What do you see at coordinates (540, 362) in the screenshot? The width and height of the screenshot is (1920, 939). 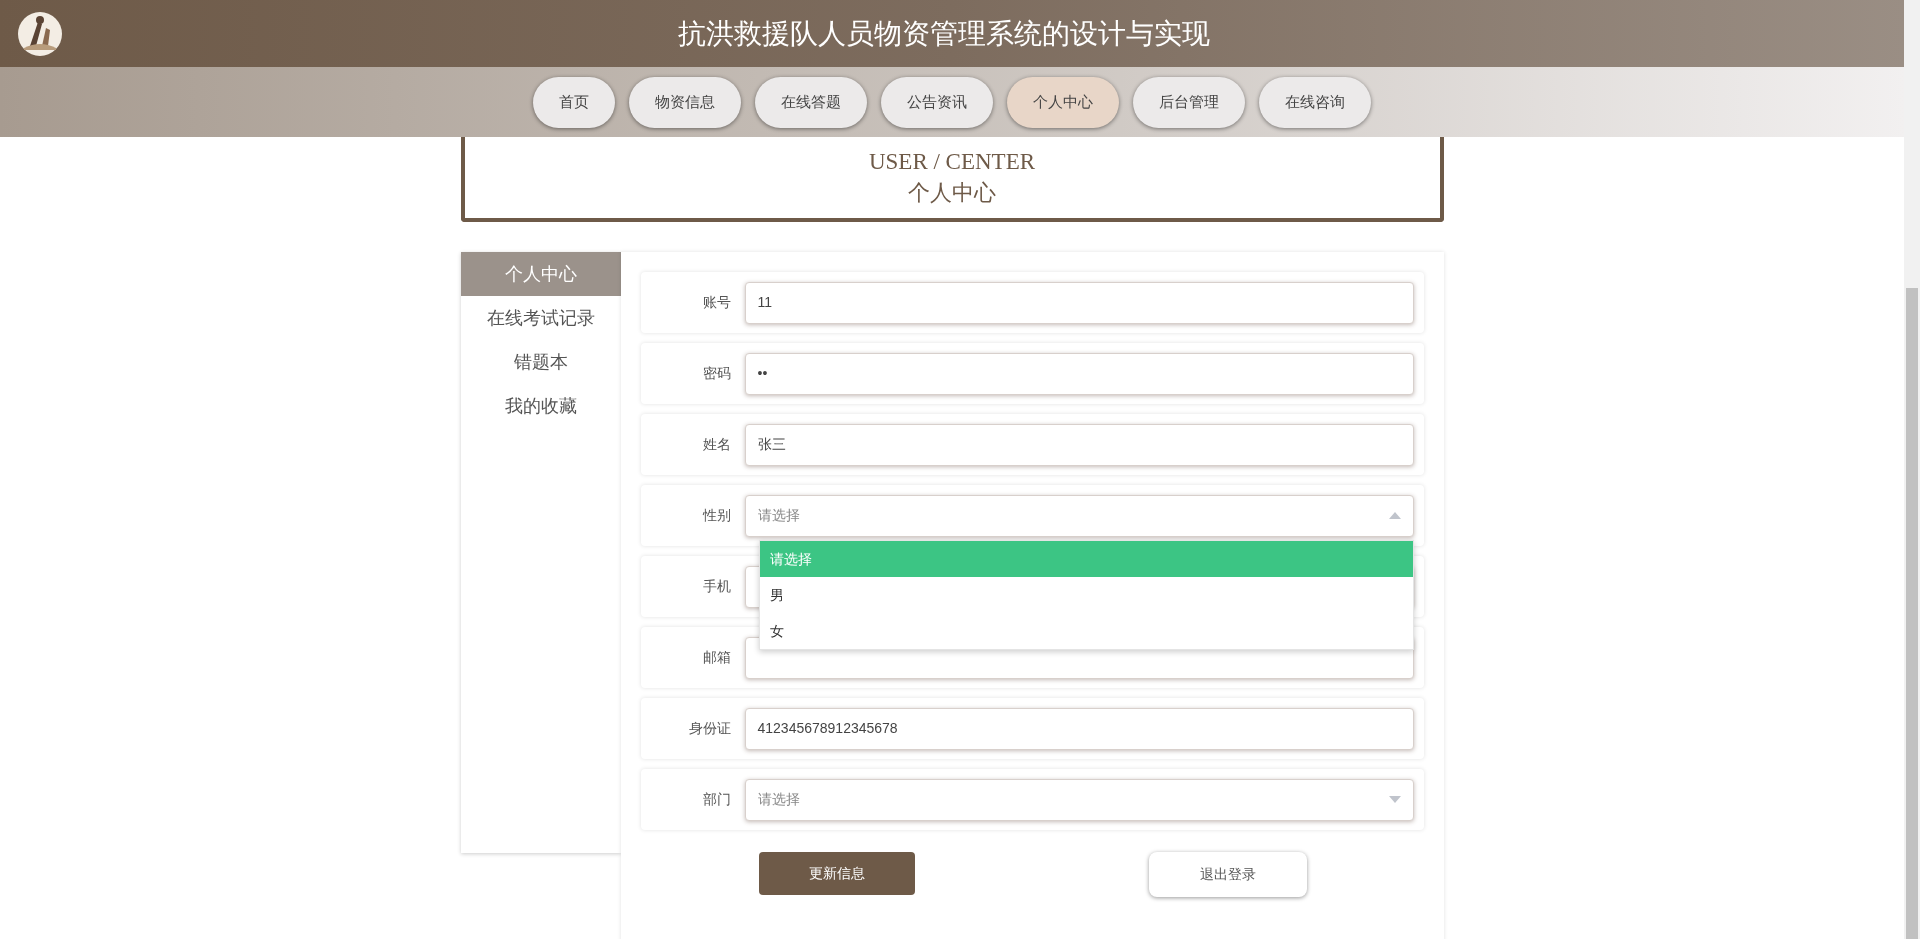 I see `sidebar-item: 错题本` at bounding box center [540, 362].